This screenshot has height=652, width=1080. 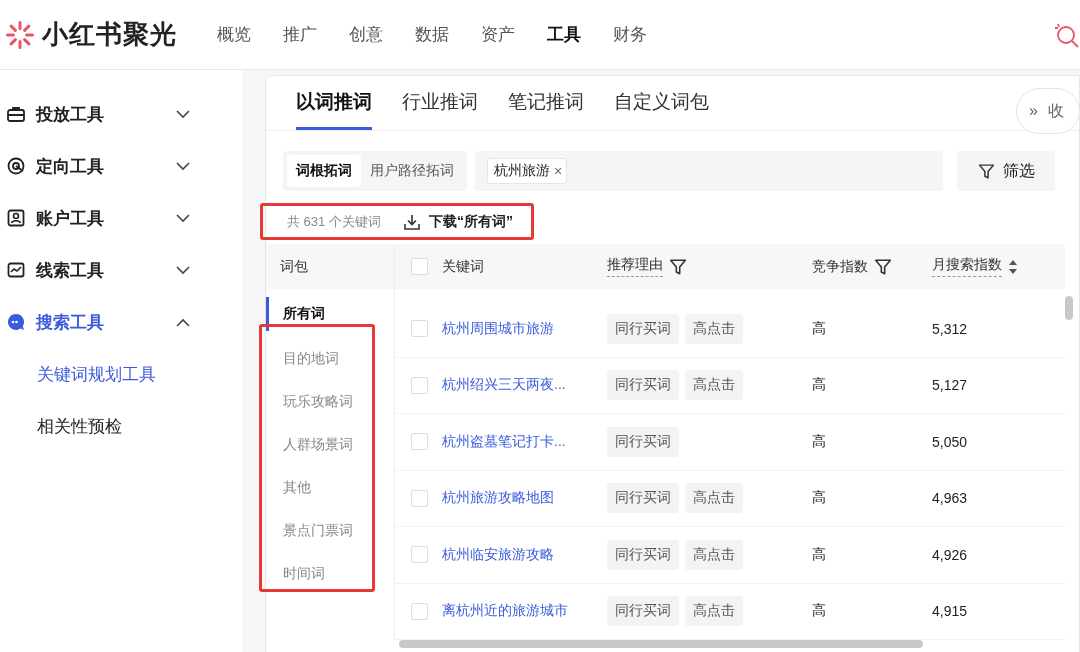 I want to click on nav-tab: 概览, so click(x=234, y=34).